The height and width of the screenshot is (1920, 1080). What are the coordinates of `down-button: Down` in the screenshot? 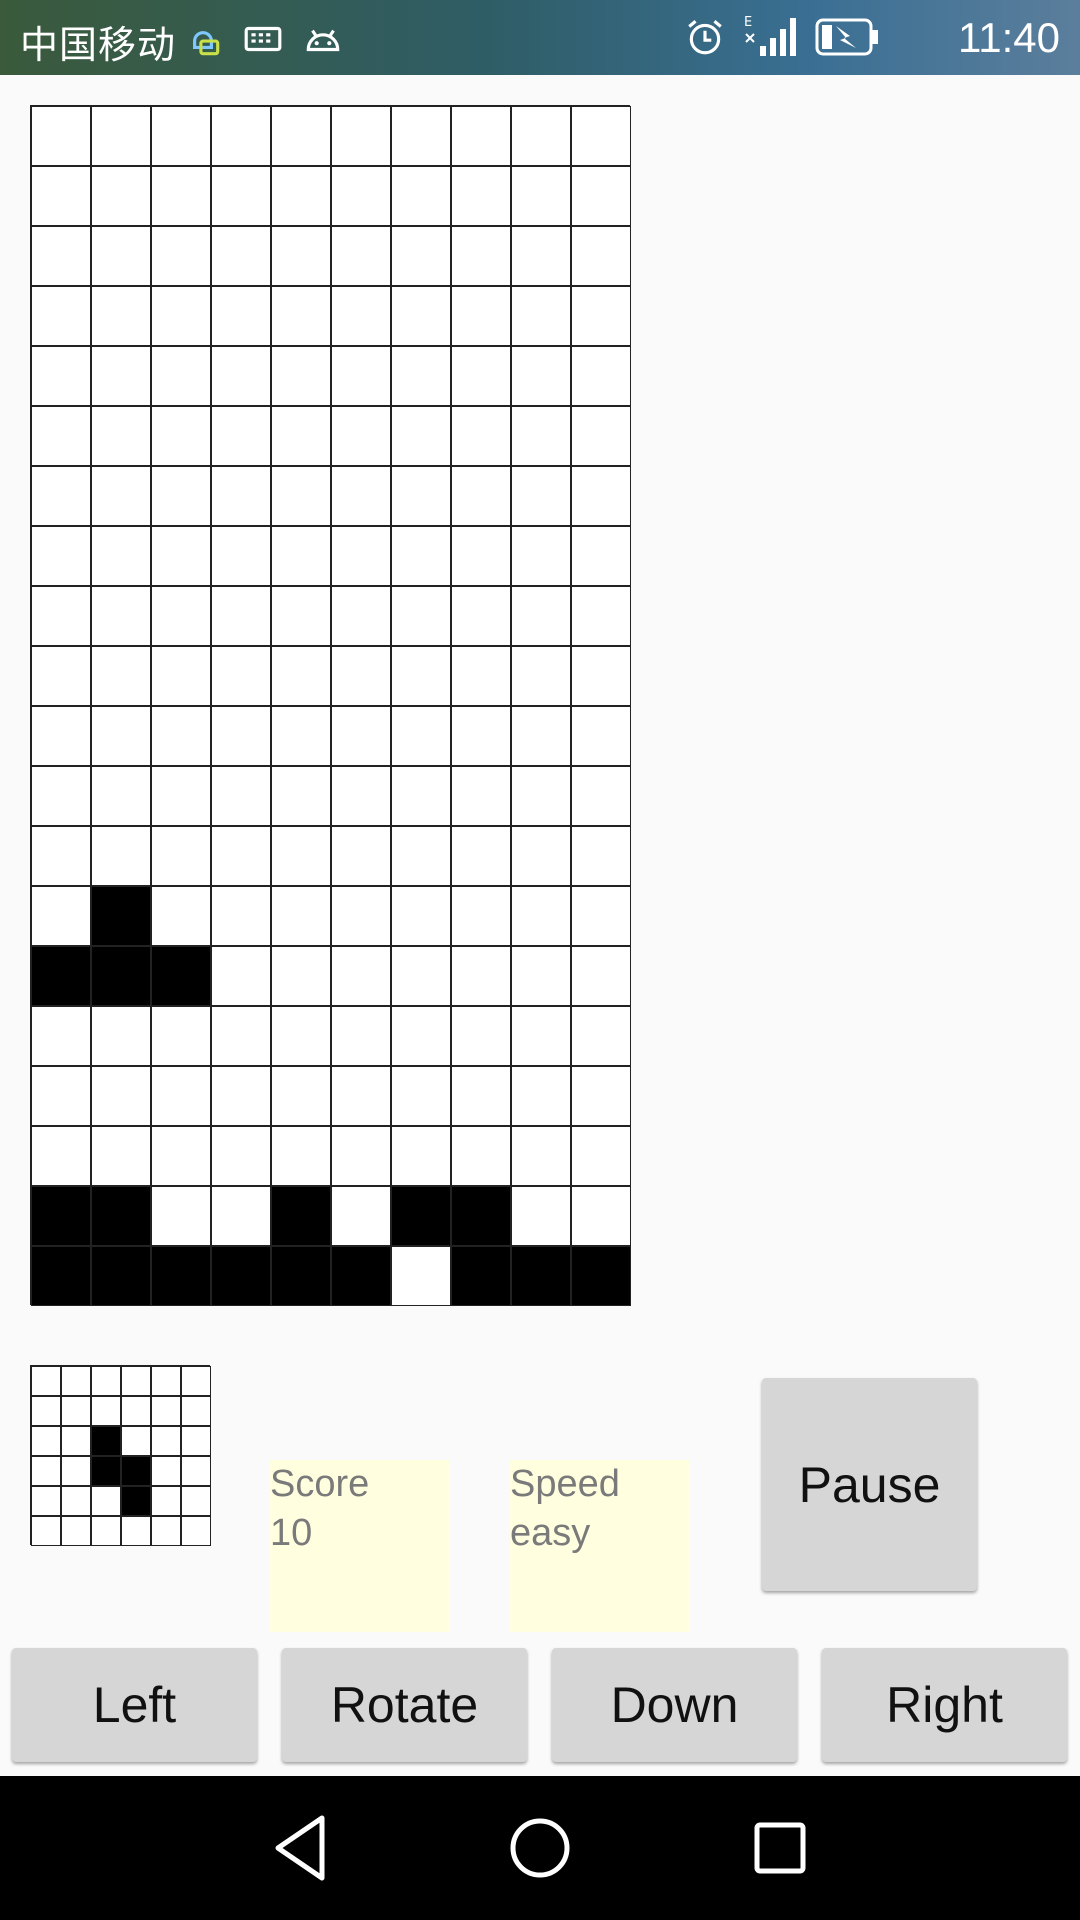 It's located at (674, 1705).